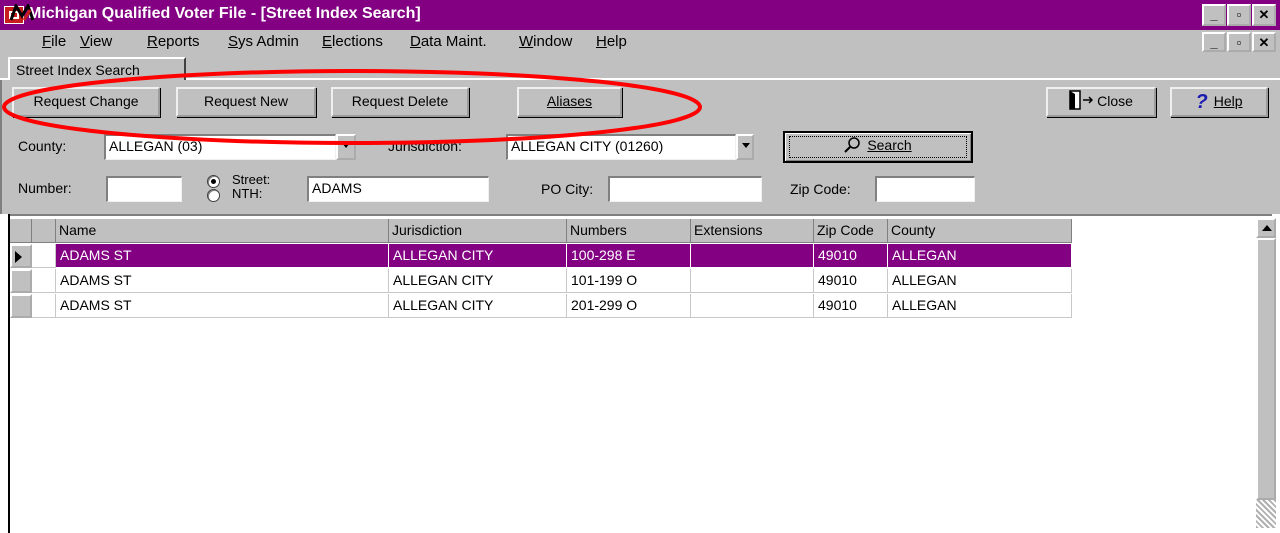 This screenshot has width=1280, height=533. What do you see at coordinates (1266, 514) in the screenshot?
I see `scrollbar-track` at bounding box center [1266, 514].